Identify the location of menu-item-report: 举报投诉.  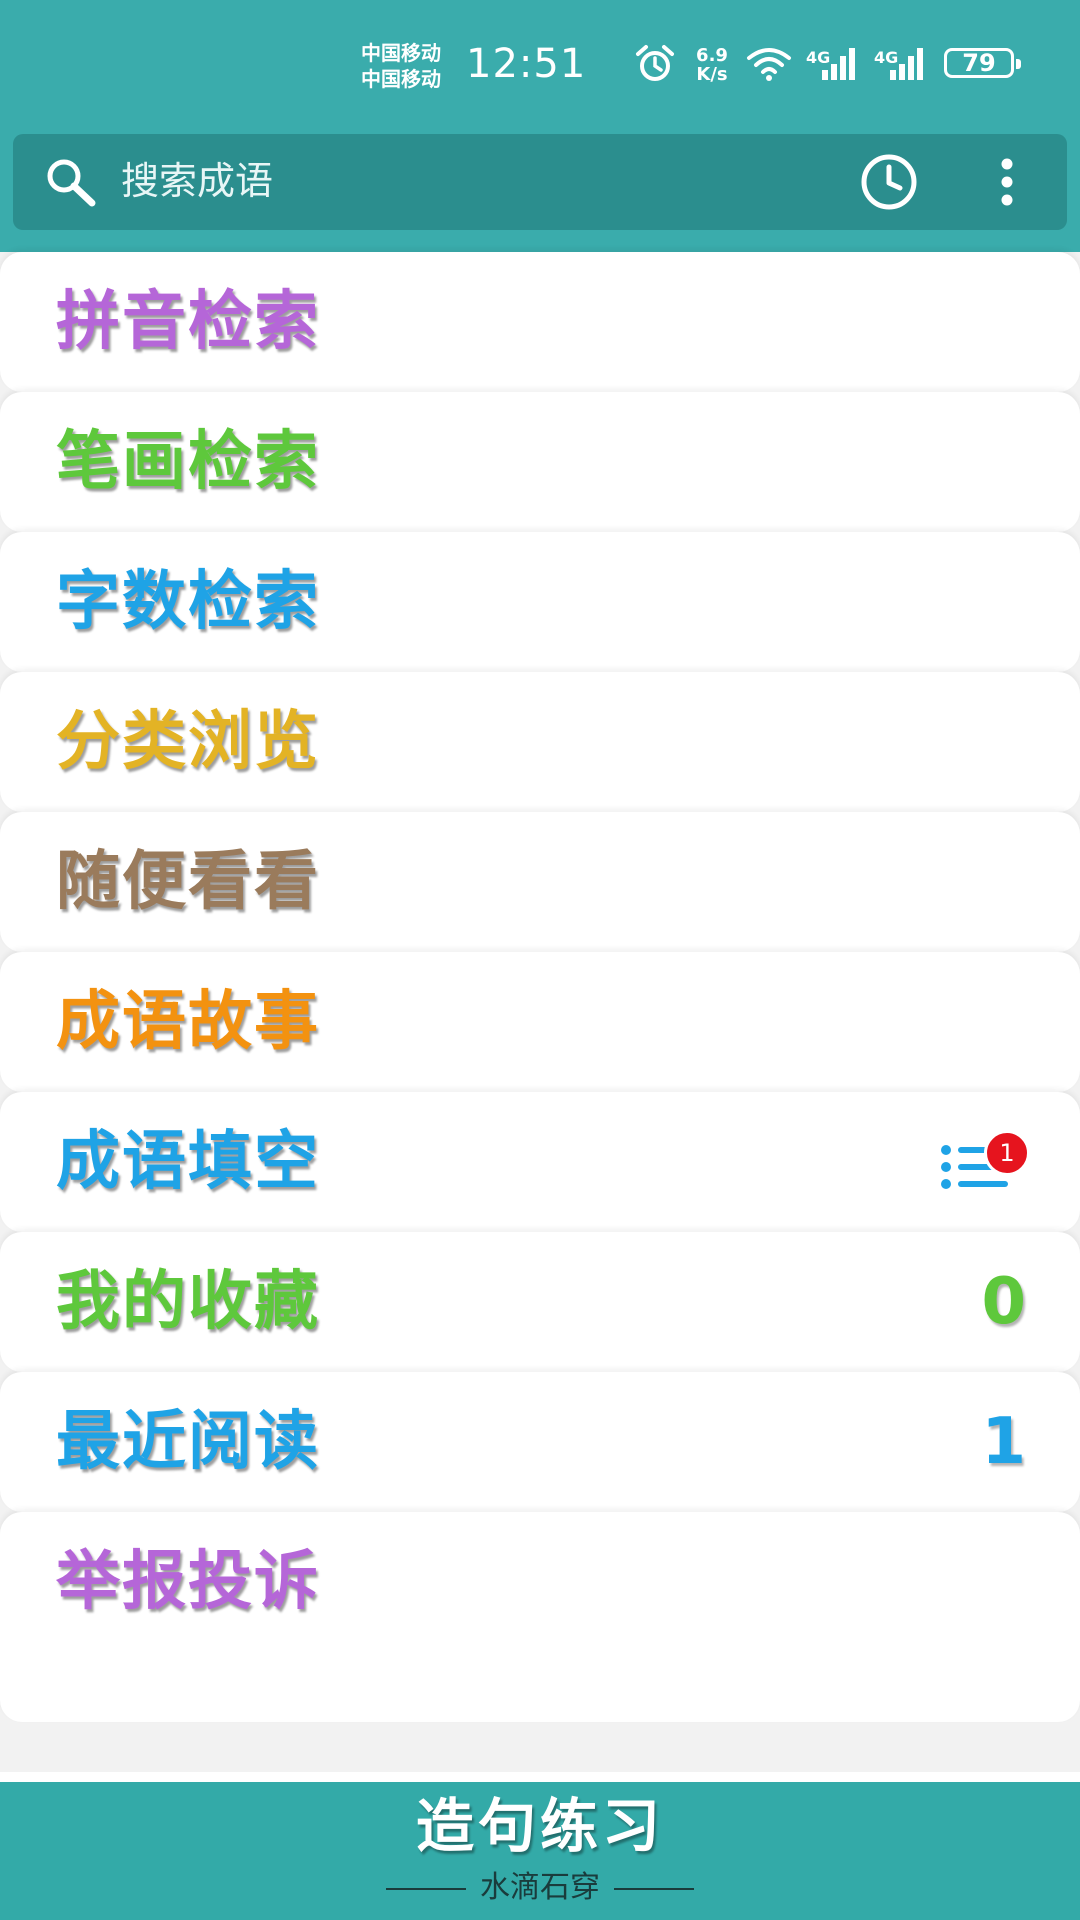
(540, 1617).